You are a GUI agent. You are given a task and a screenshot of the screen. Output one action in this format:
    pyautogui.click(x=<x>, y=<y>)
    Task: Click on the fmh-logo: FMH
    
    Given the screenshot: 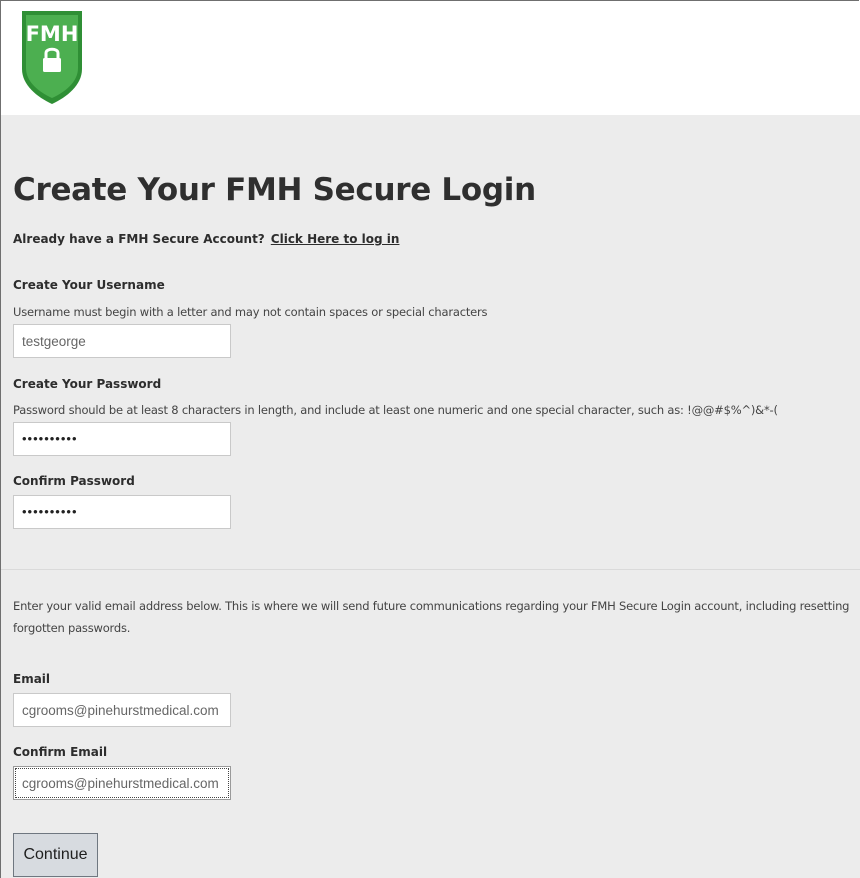 What is the action you would take?
    pyautogui.click(x=52, y=57)
    